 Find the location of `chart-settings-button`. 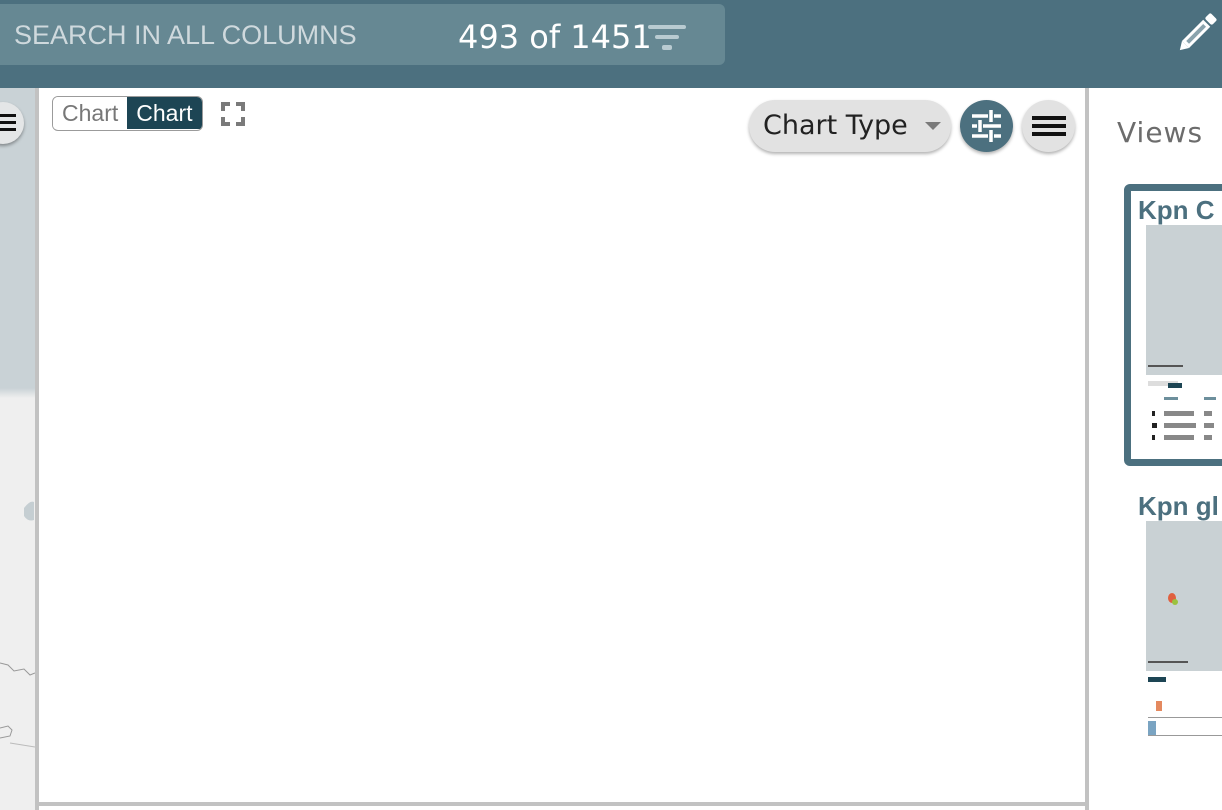

chart-settings-button is located at coordinates (986, 126).